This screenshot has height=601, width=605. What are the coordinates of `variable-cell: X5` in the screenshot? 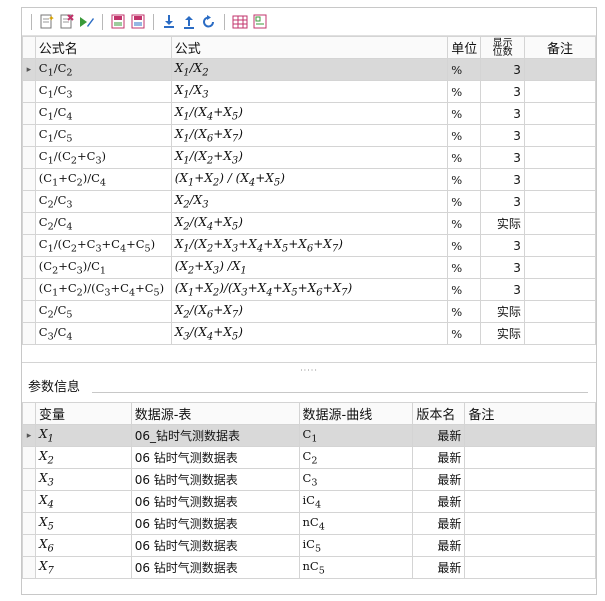 It's located at (83, 523).